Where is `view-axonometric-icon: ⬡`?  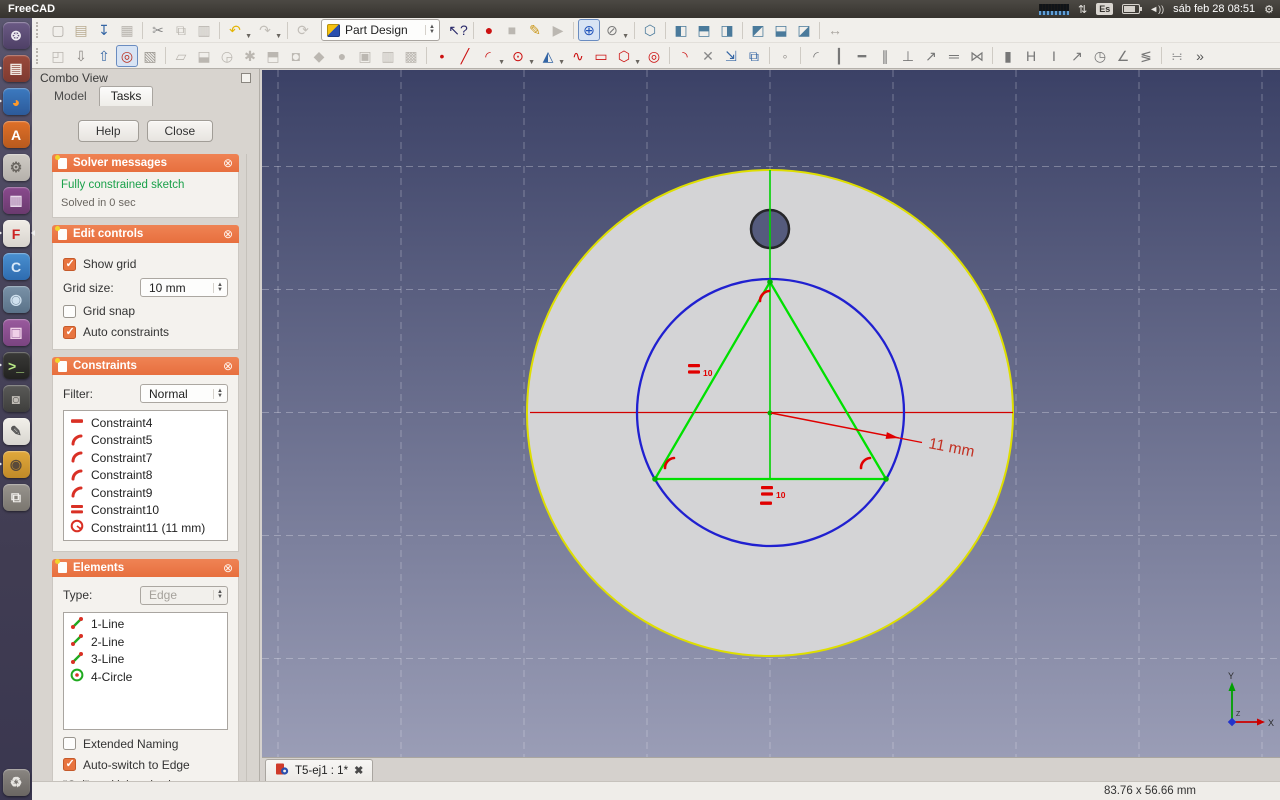
view-axonometric-icon: ⬡ is located at coordinates (650, 30).